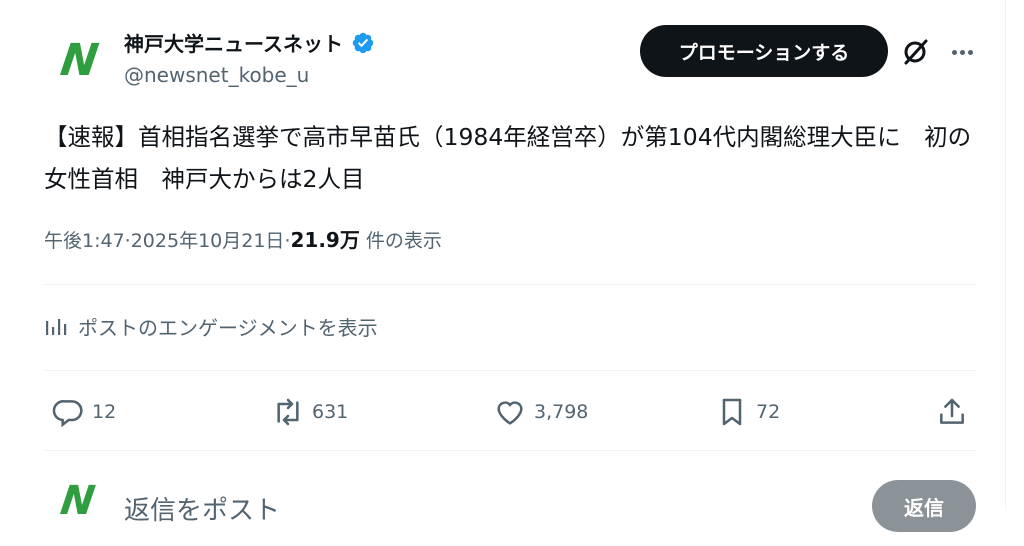  What do you see at coordinates (748, 412) in the screenshot?
I see `bookmark-button: 72` at bounding box center [748, 412].